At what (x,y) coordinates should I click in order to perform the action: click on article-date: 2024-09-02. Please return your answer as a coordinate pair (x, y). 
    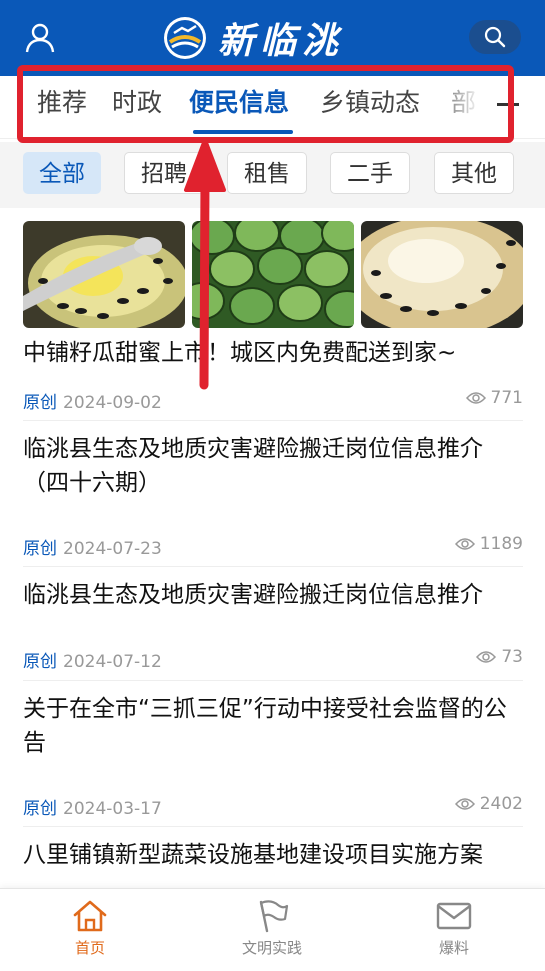
    Looking at the image, I should click on (112, 403).